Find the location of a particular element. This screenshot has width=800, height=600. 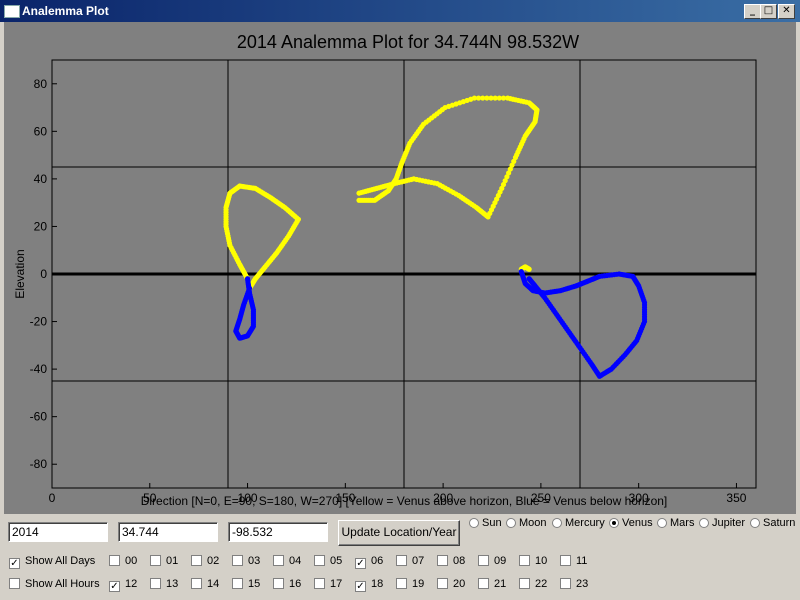

hour-checkbox-label: 03 is located at coordinates (254, 561).